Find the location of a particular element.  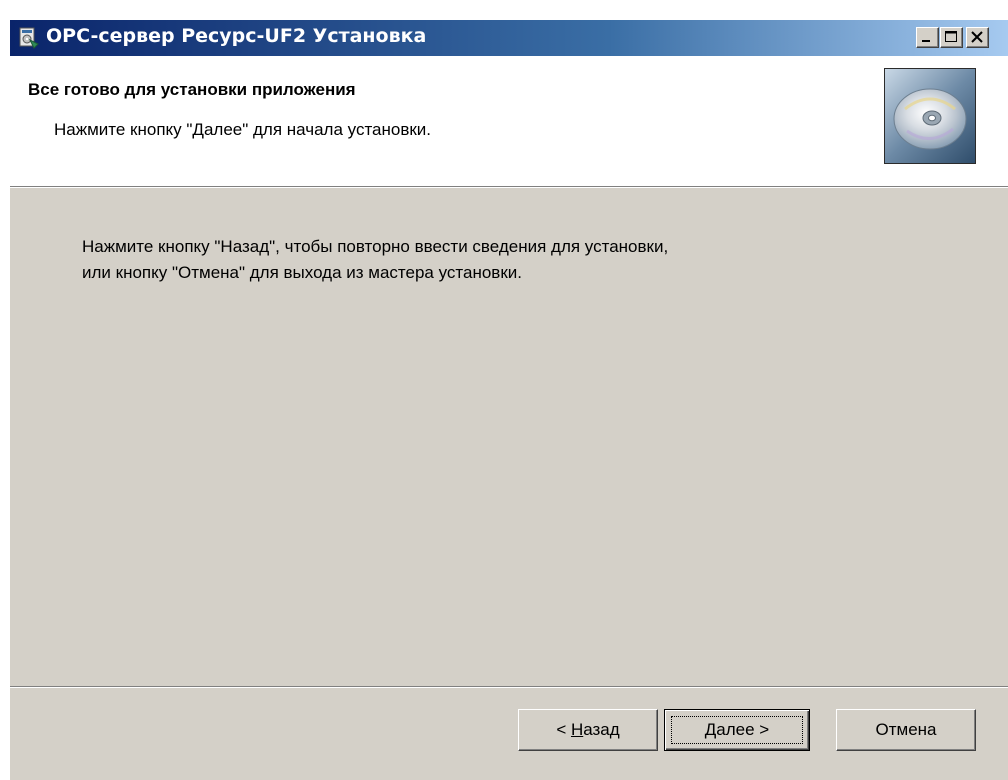

maximize-button is located at coordinates (951, 37).